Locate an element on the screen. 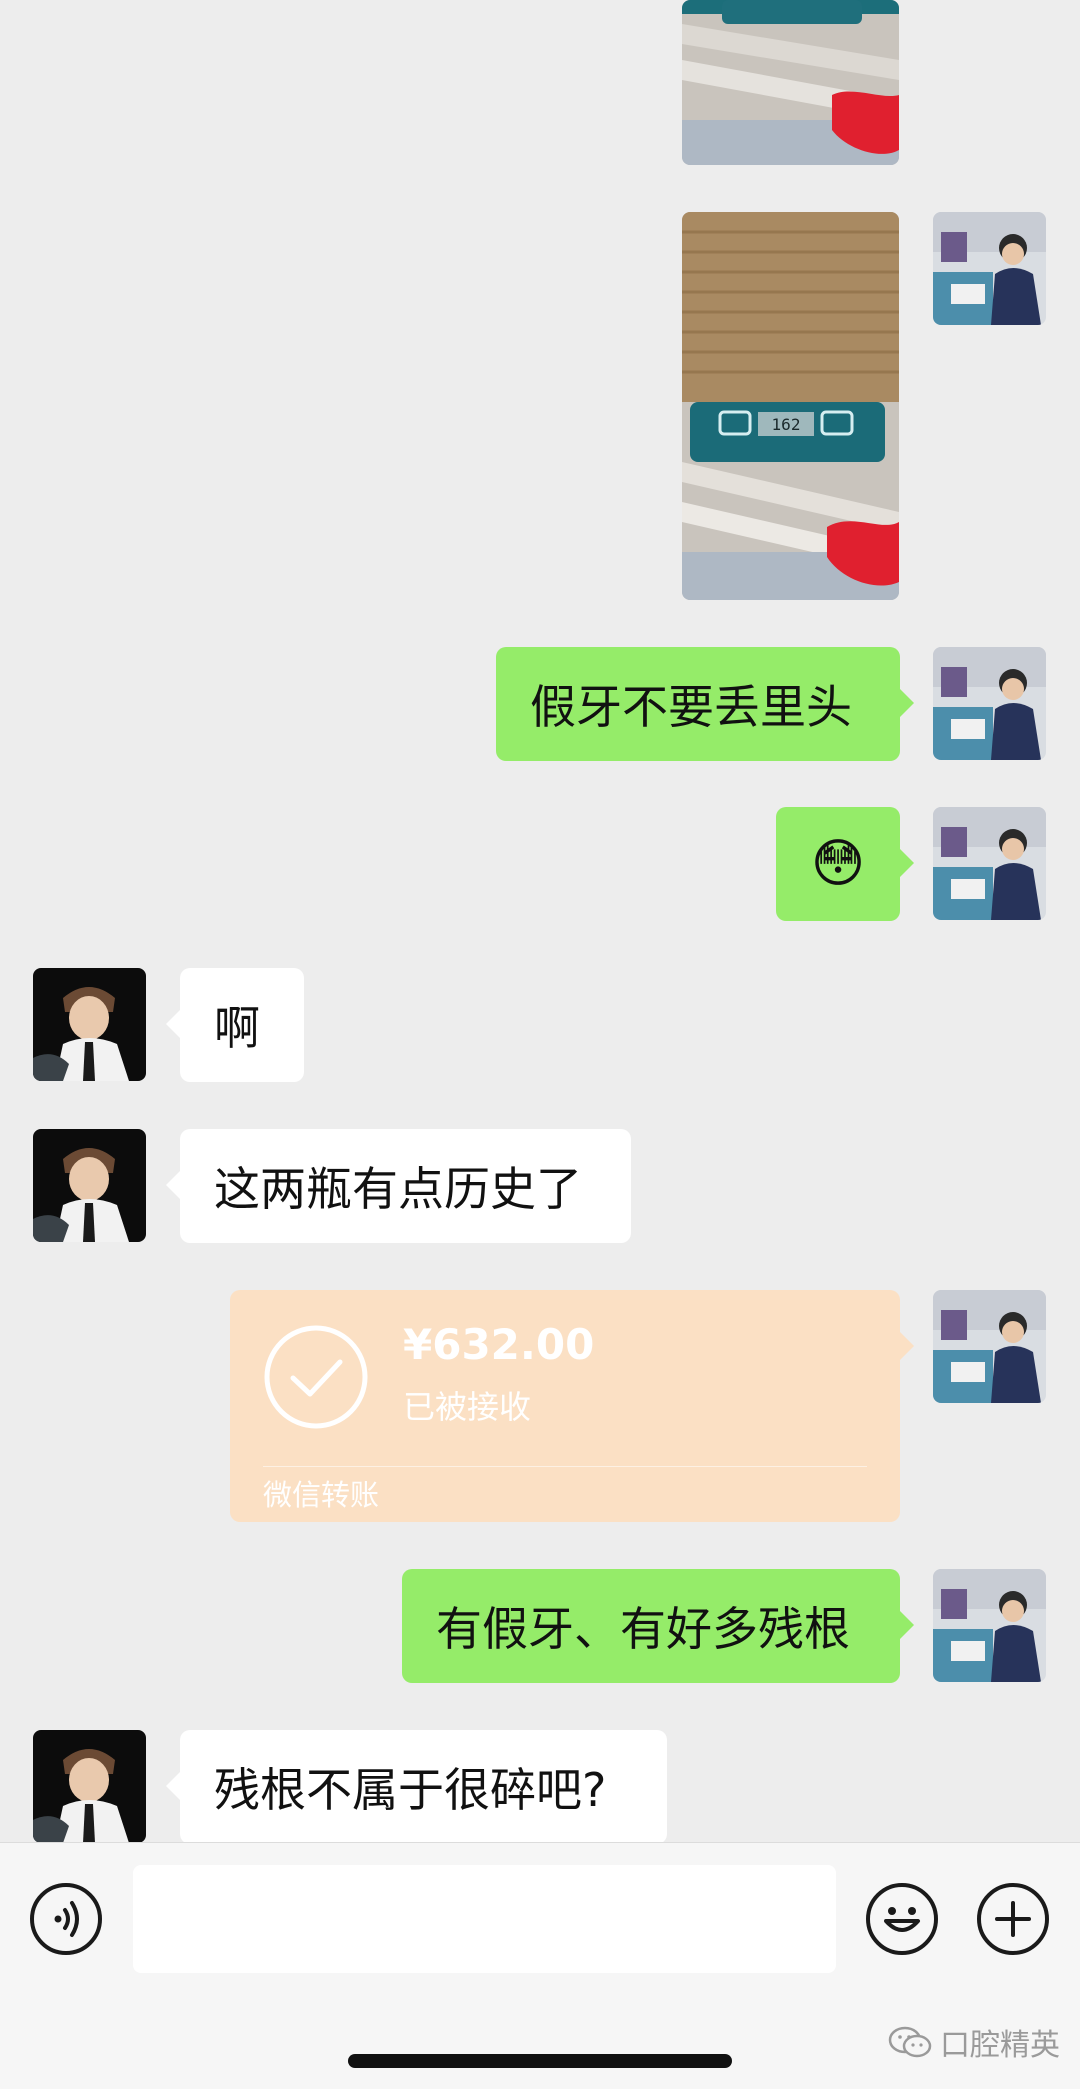 The width and height of the screenshot is (1080, 2089). message-bubble-out: 假牙不要丢里头 is located at coordinates (705, 704).